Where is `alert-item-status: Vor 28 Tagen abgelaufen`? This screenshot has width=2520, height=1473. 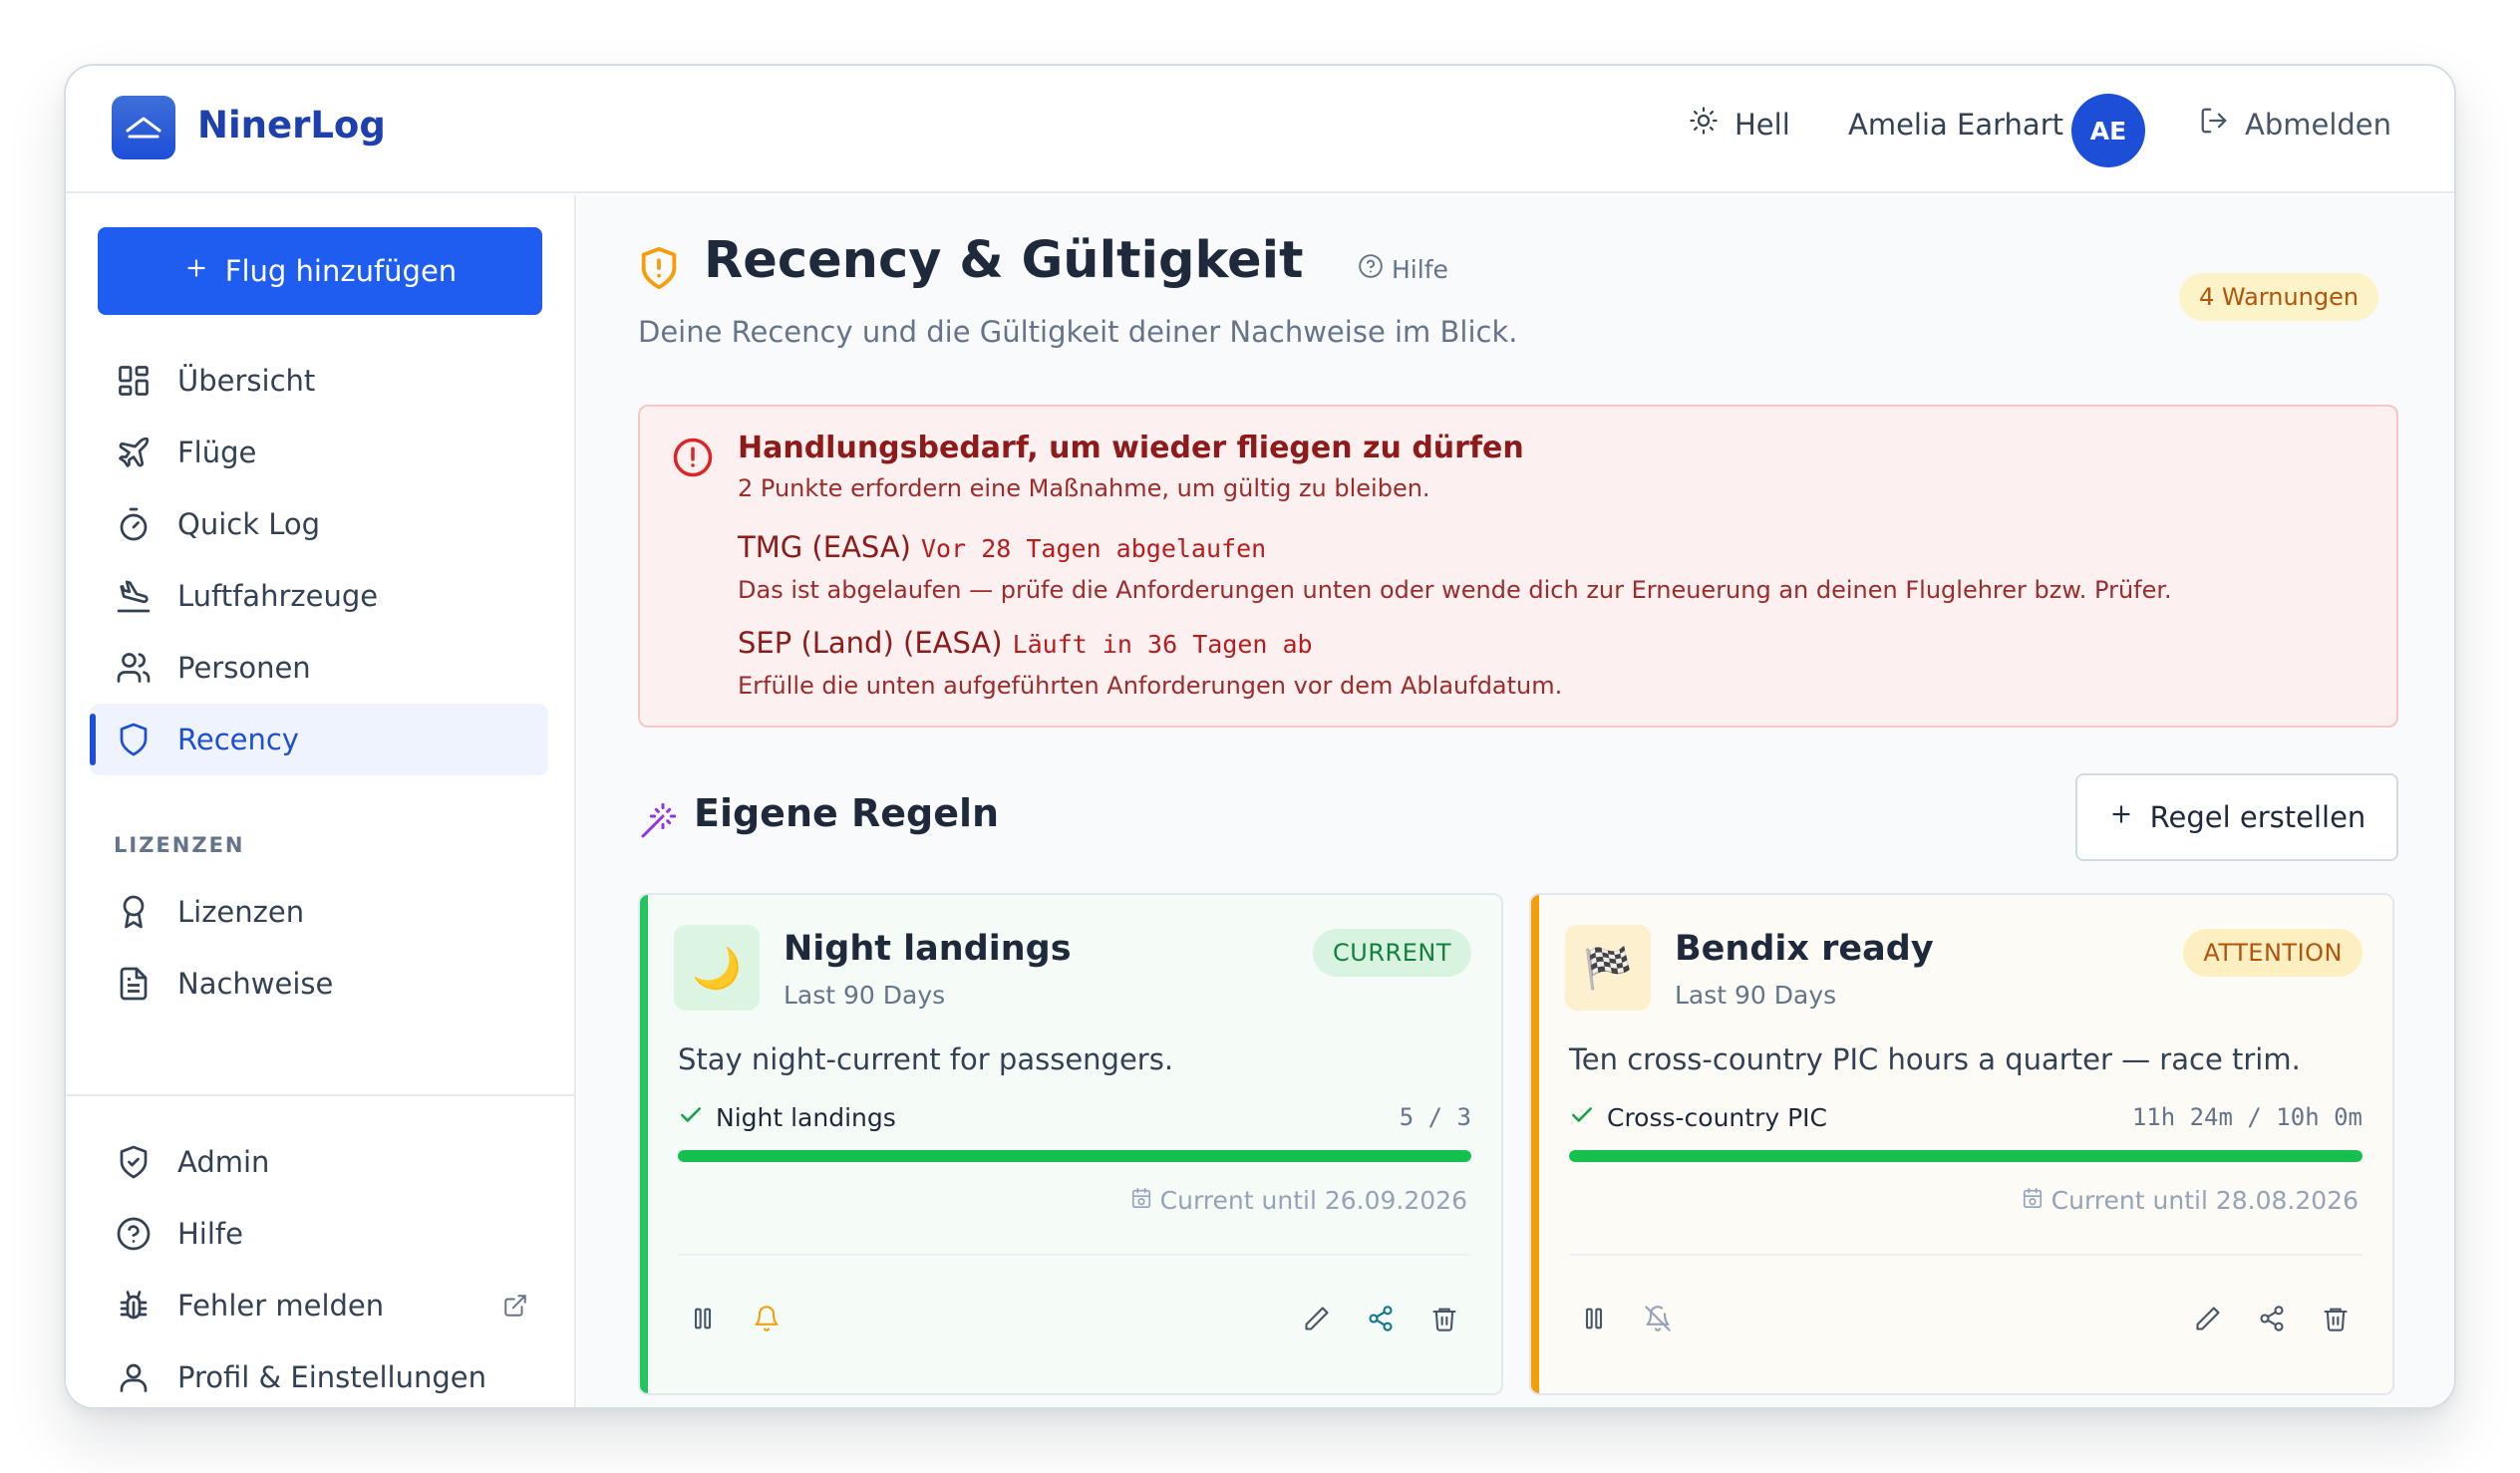 alert-item-status: Vor 28 Tagen abgelaufen is located at coordinates (1094, 548).